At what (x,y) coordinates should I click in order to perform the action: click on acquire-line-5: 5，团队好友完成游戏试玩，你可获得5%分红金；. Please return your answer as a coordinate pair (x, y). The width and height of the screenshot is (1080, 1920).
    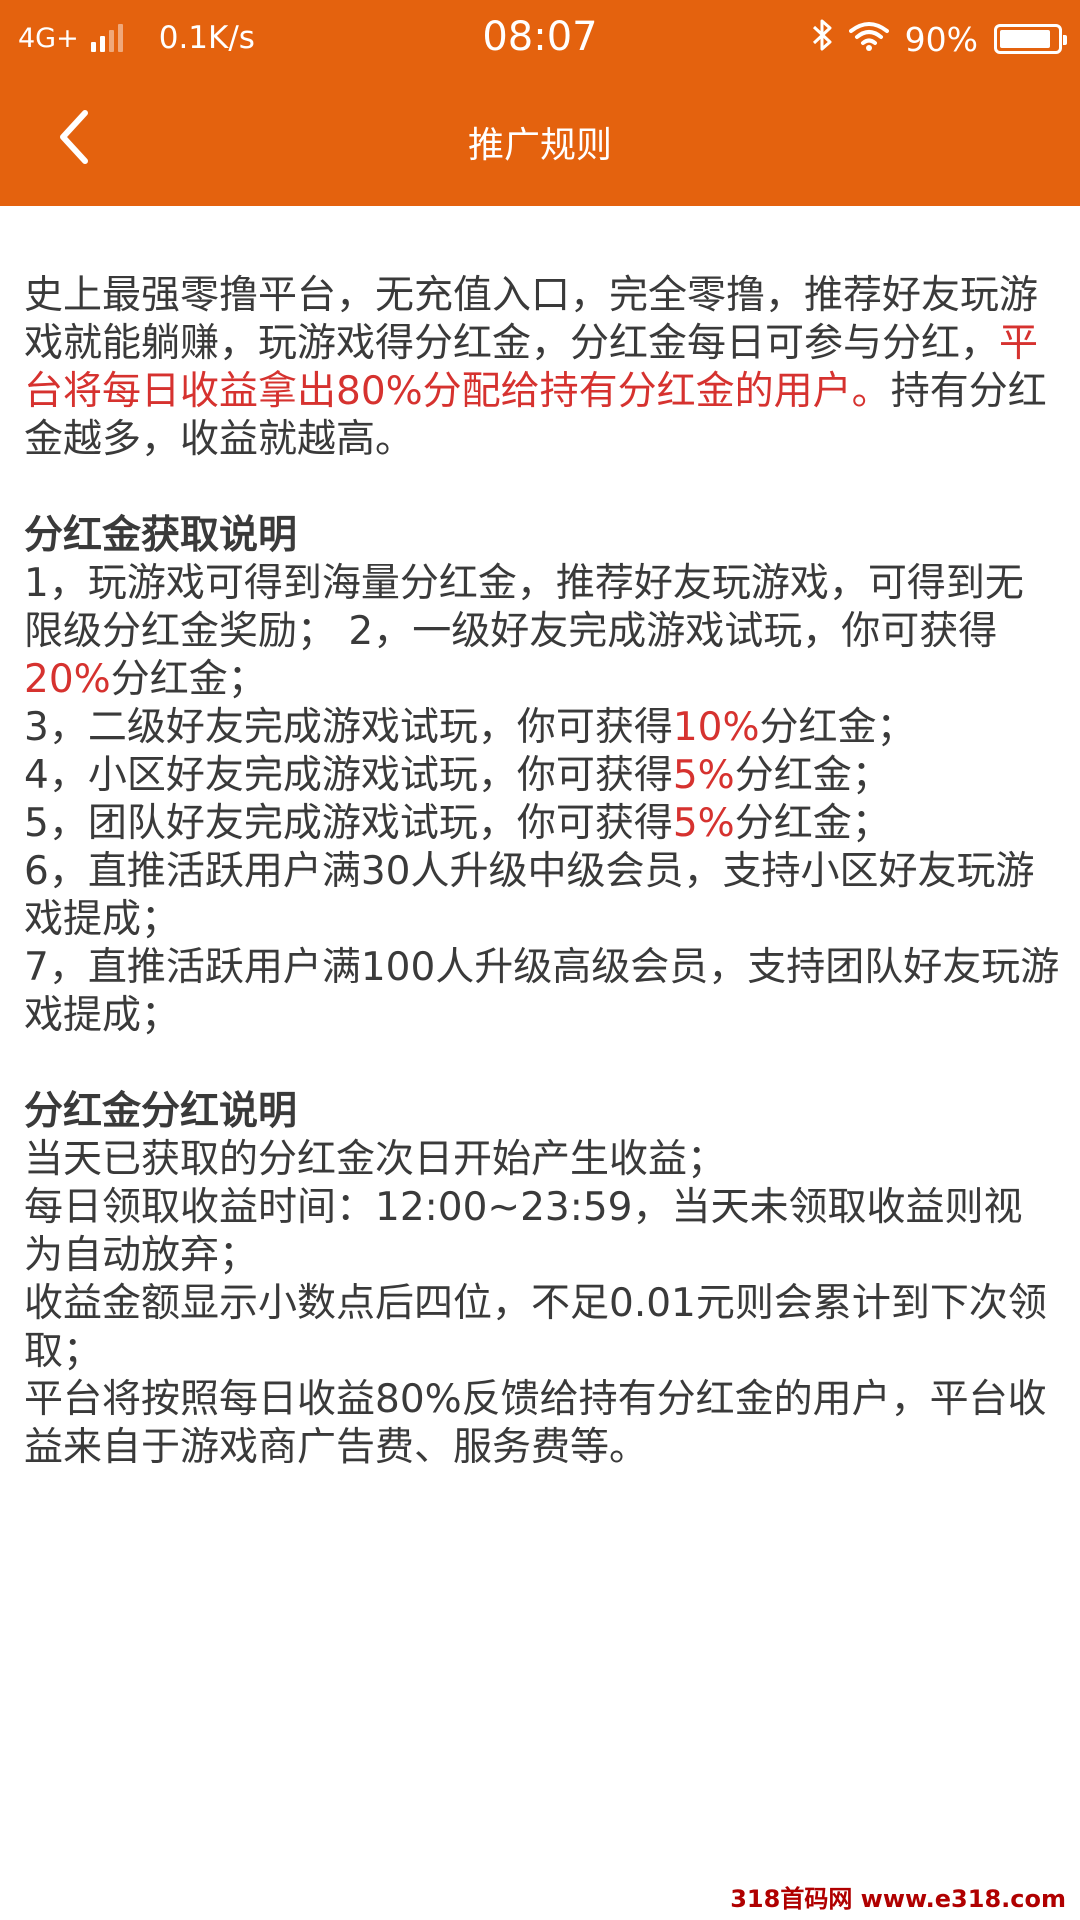
    Looking at the image, I should click on (542, 824).